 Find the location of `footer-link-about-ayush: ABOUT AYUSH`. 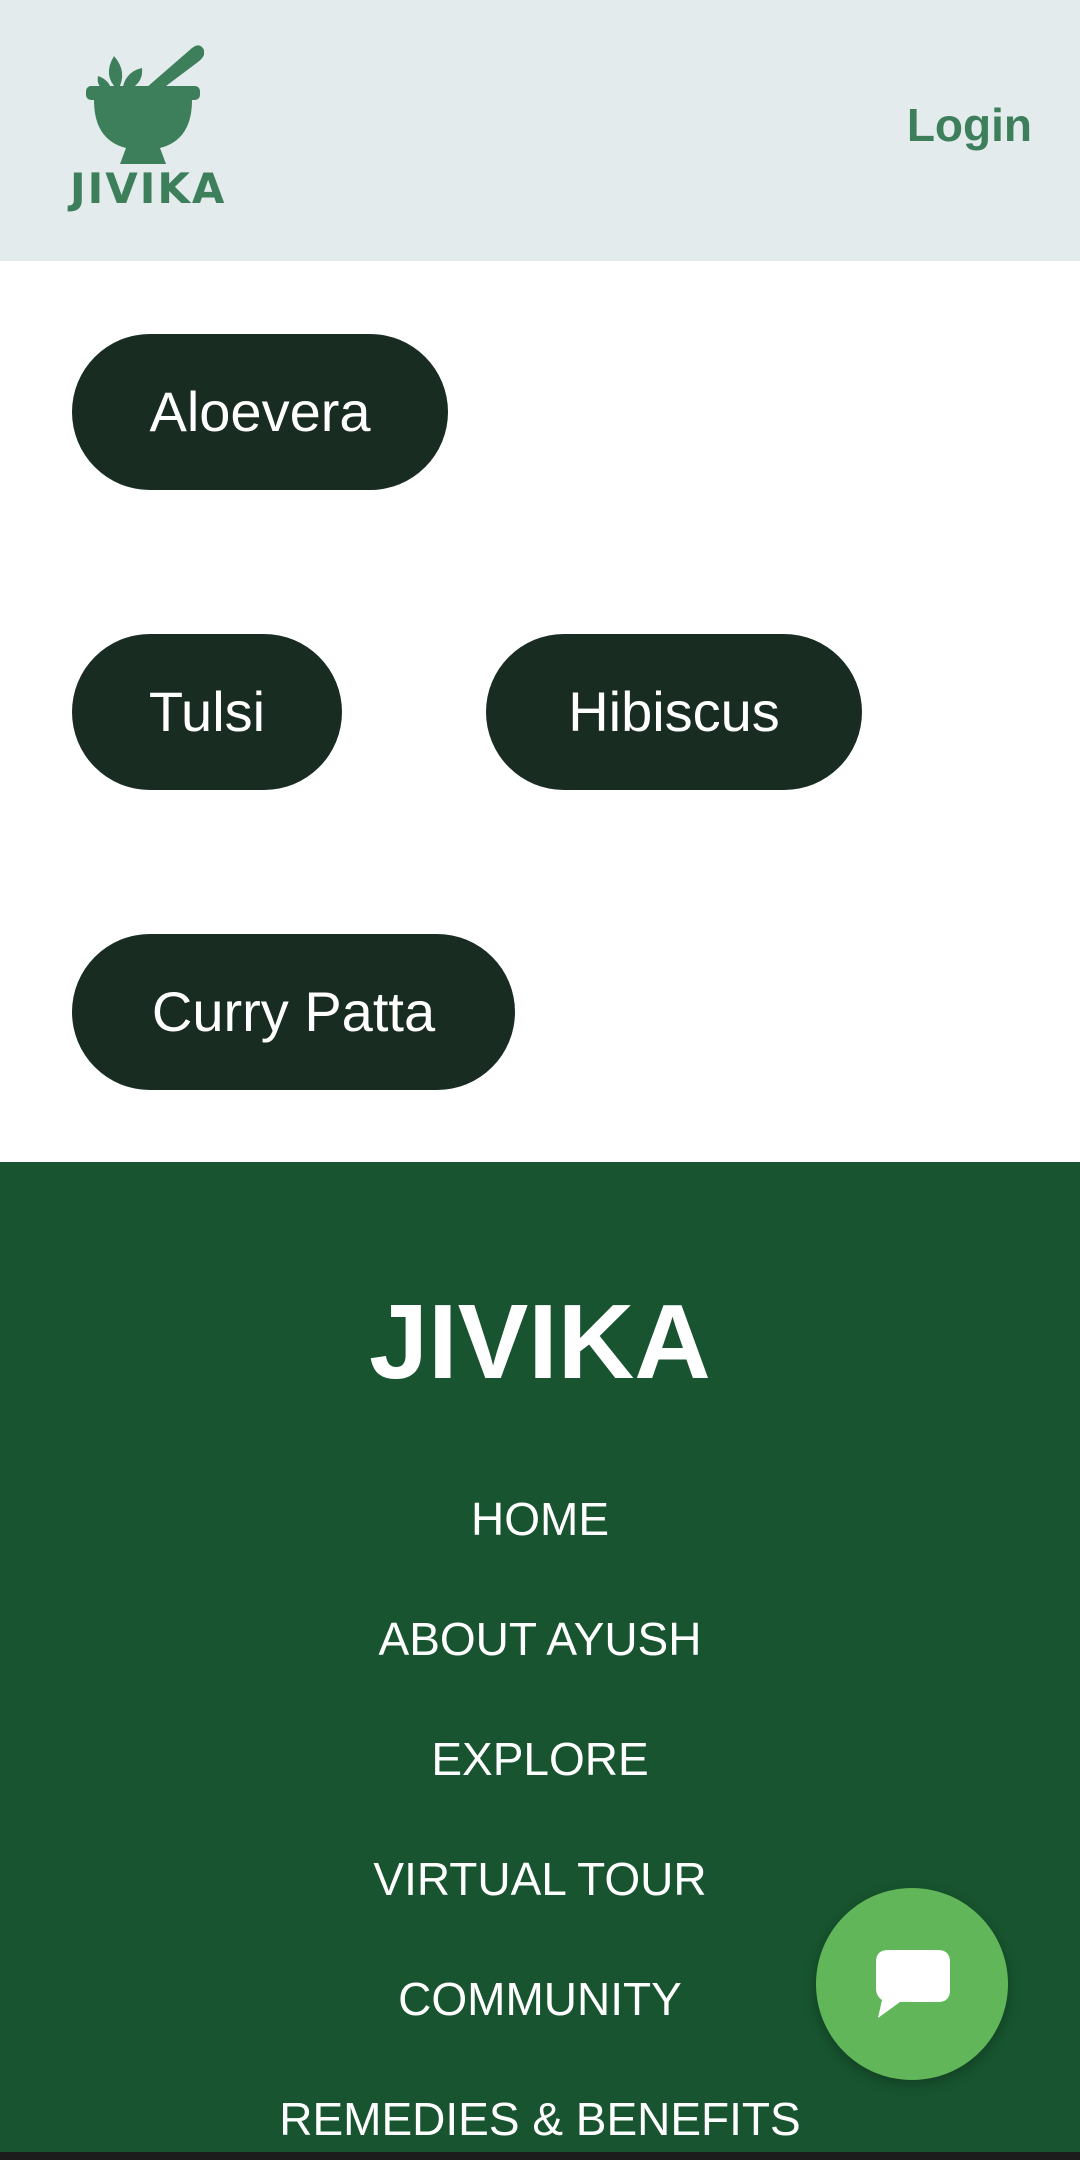

footer-link-about-ayush: ABOUT AYUSH is located at coordinates (540, 1639).